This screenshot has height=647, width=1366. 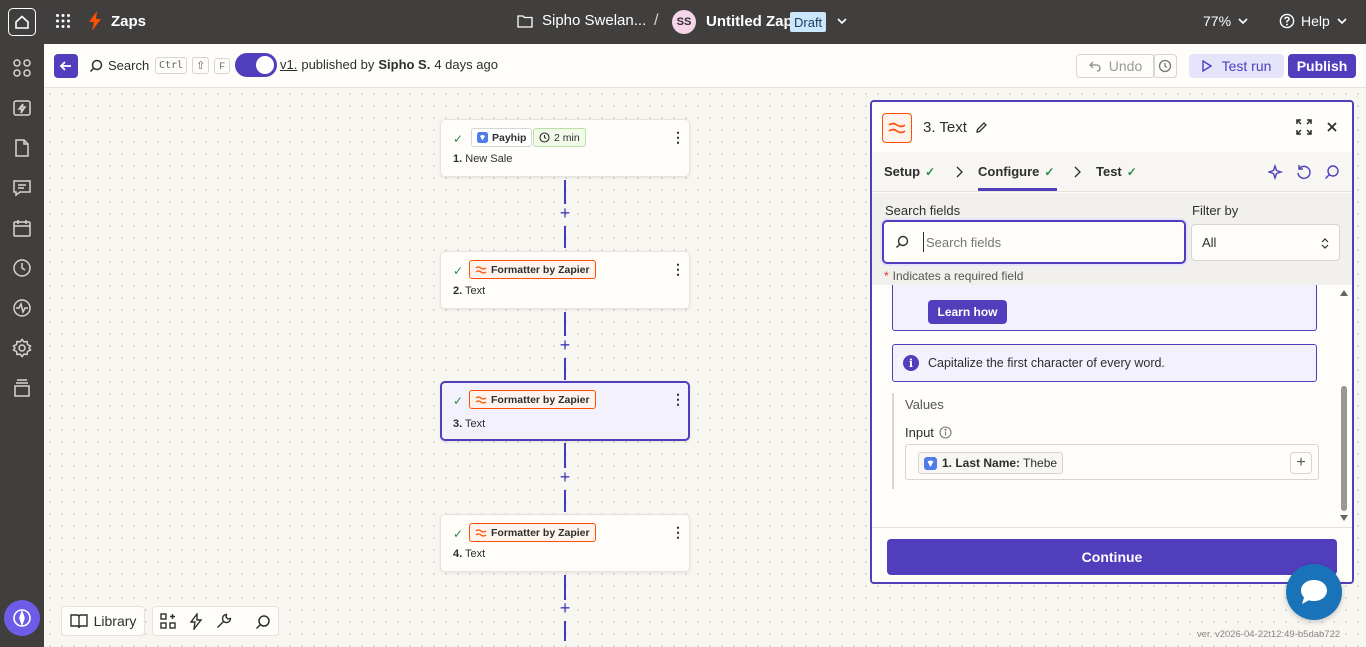 I want to click on insert-data-button: +, so click(x=1301, y=463).